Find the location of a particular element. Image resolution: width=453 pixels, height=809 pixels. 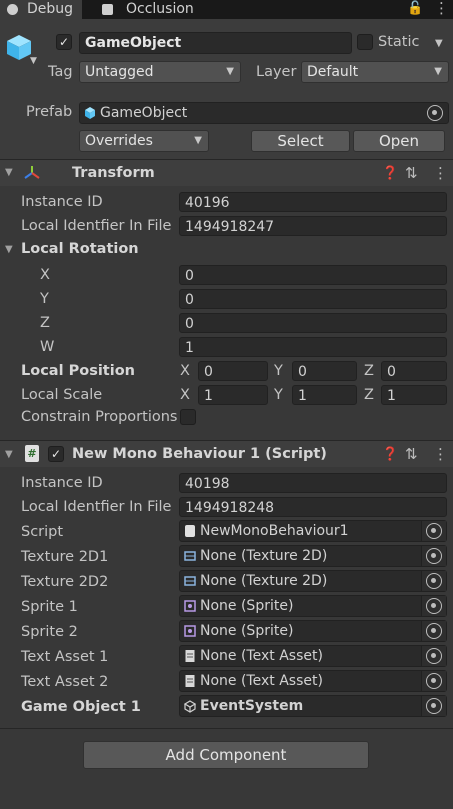

layer-dropdown: Default ▼ is located at coordinates (375, 72).